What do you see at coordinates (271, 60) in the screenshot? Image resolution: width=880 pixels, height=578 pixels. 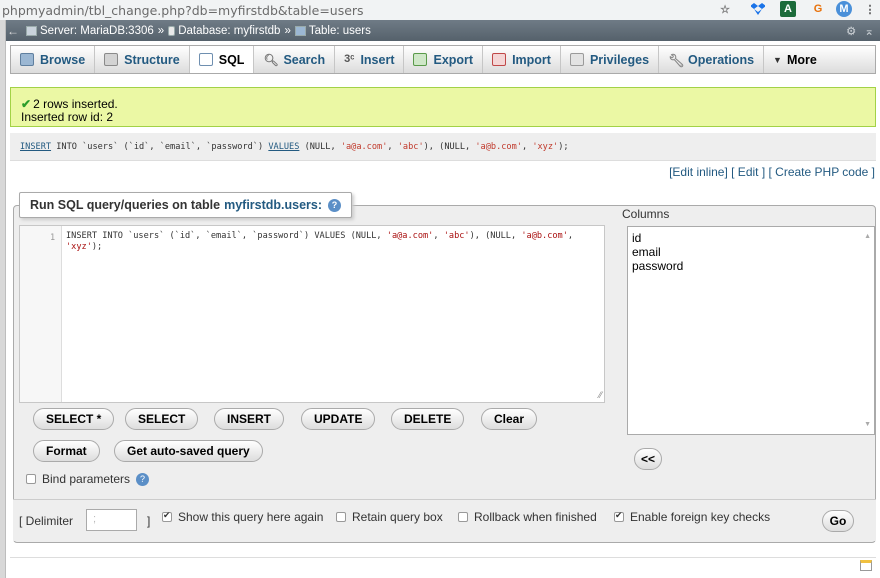 I see `search-icon: 🔍︎` at bounding box center [271, 60].